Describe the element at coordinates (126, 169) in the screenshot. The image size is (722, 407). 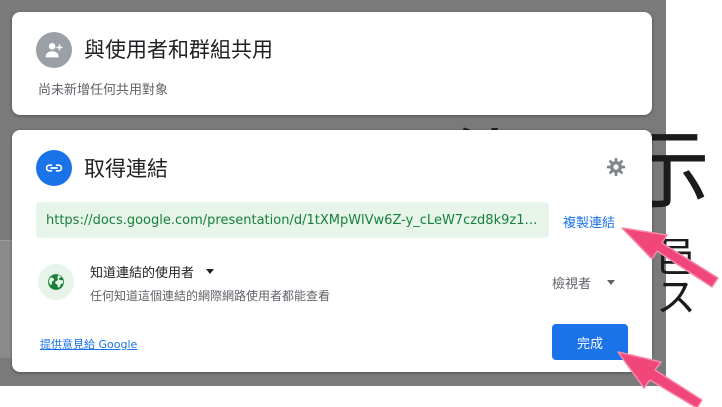
I see `get-link-title: 取得連結` at that location.